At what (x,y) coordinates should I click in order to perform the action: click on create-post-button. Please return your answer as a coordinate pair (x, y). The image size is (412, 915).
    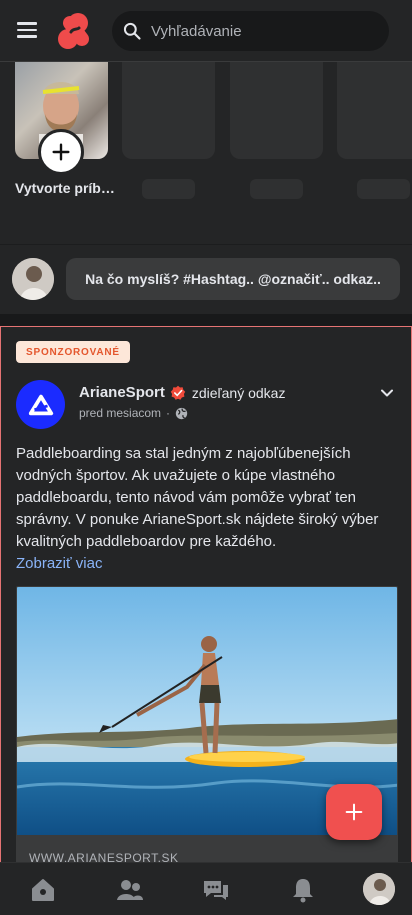
    Looking at the image, I should click on (354, 812).